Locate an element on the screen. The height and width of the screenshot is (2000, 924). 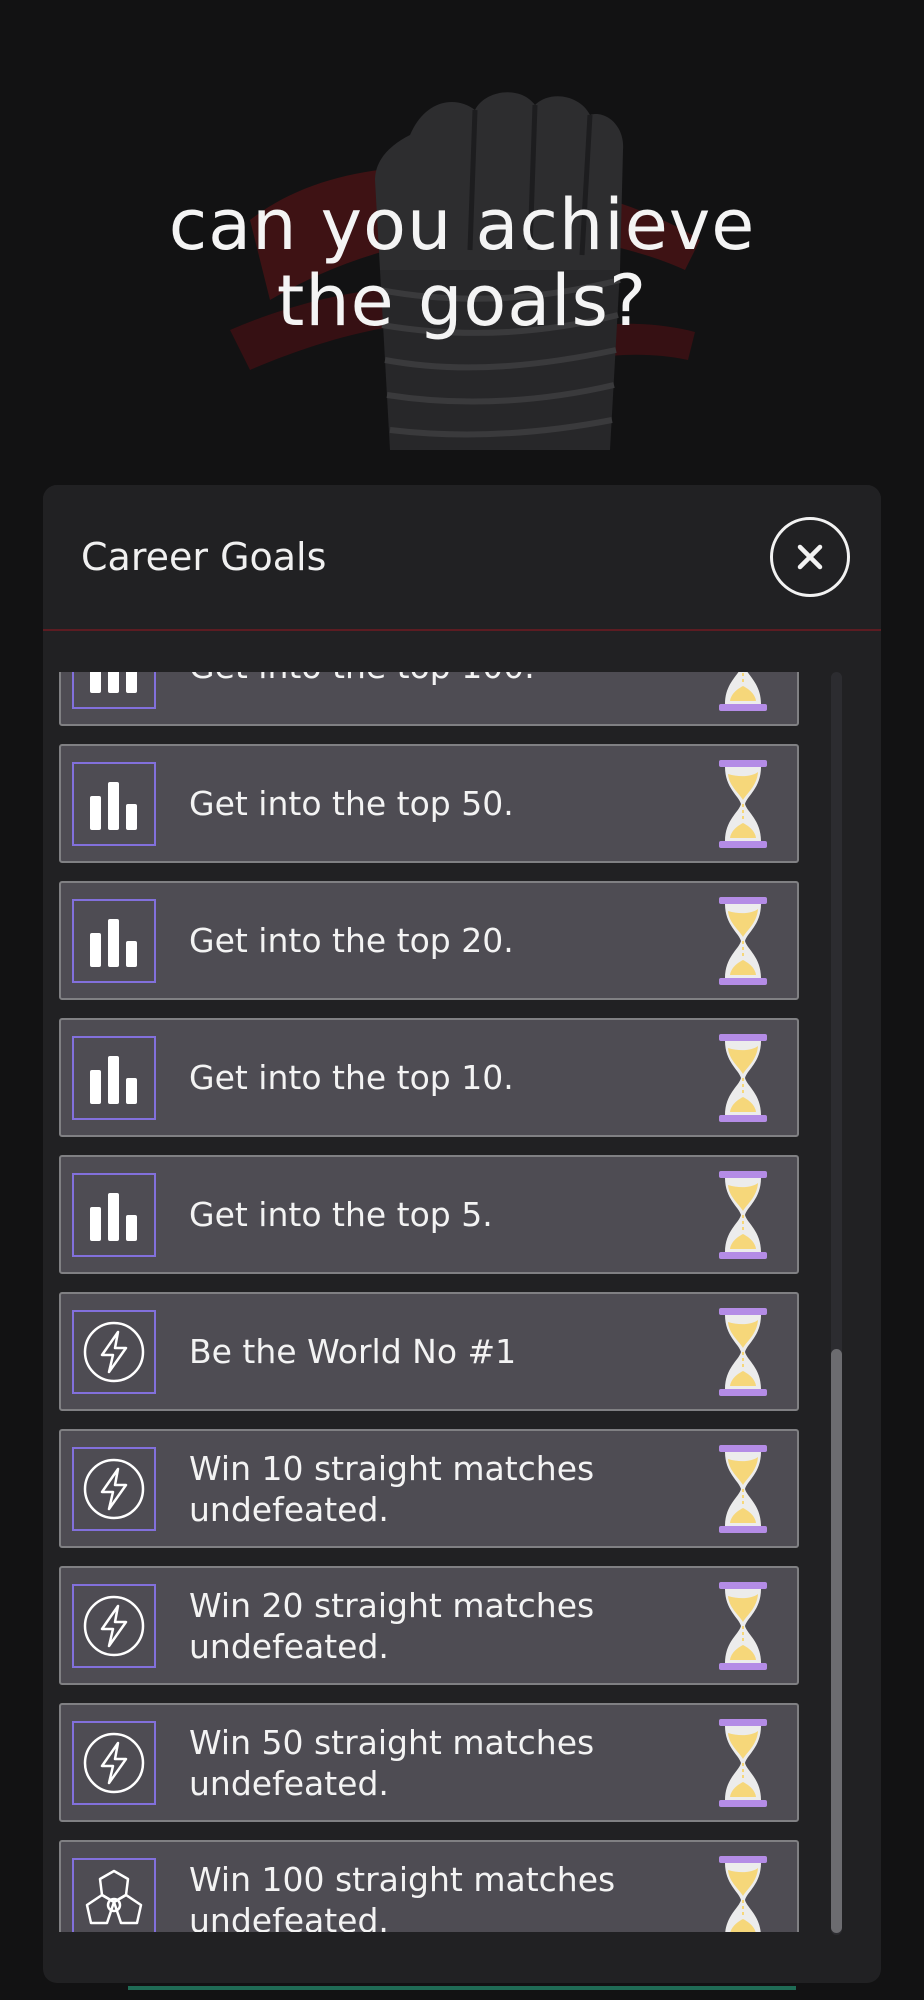
goal-item: Get into the top 20. is located at coordinates (429, 940).